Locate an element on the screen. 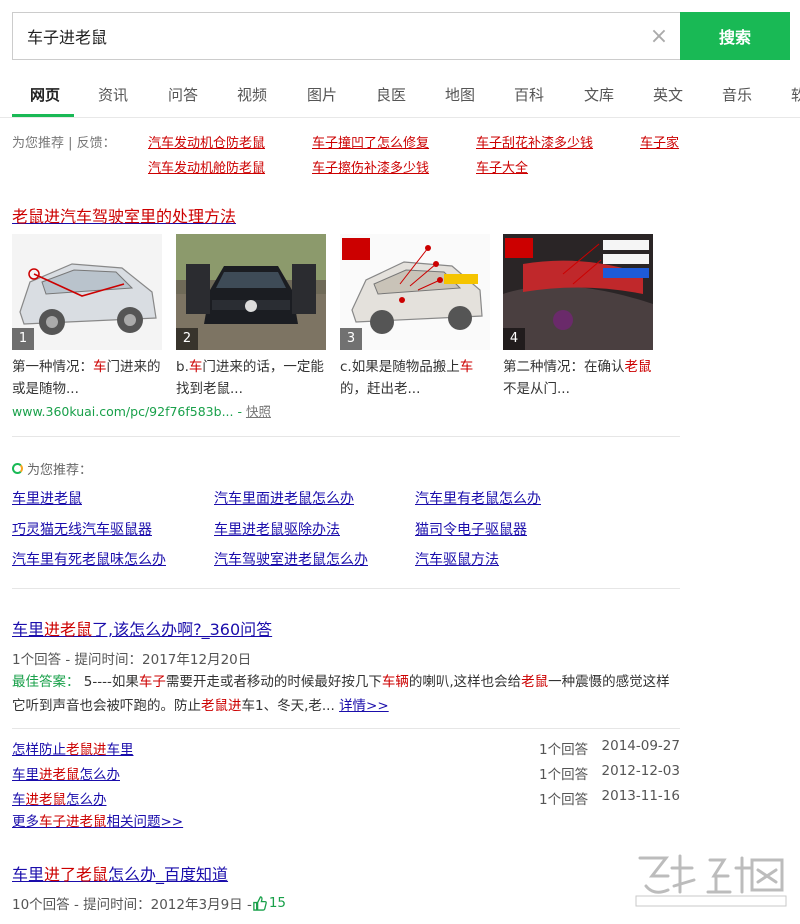 Image resolution: width=800 pixels, height=924 pixels. clear-icon: × is located at coordinates (659, 36).